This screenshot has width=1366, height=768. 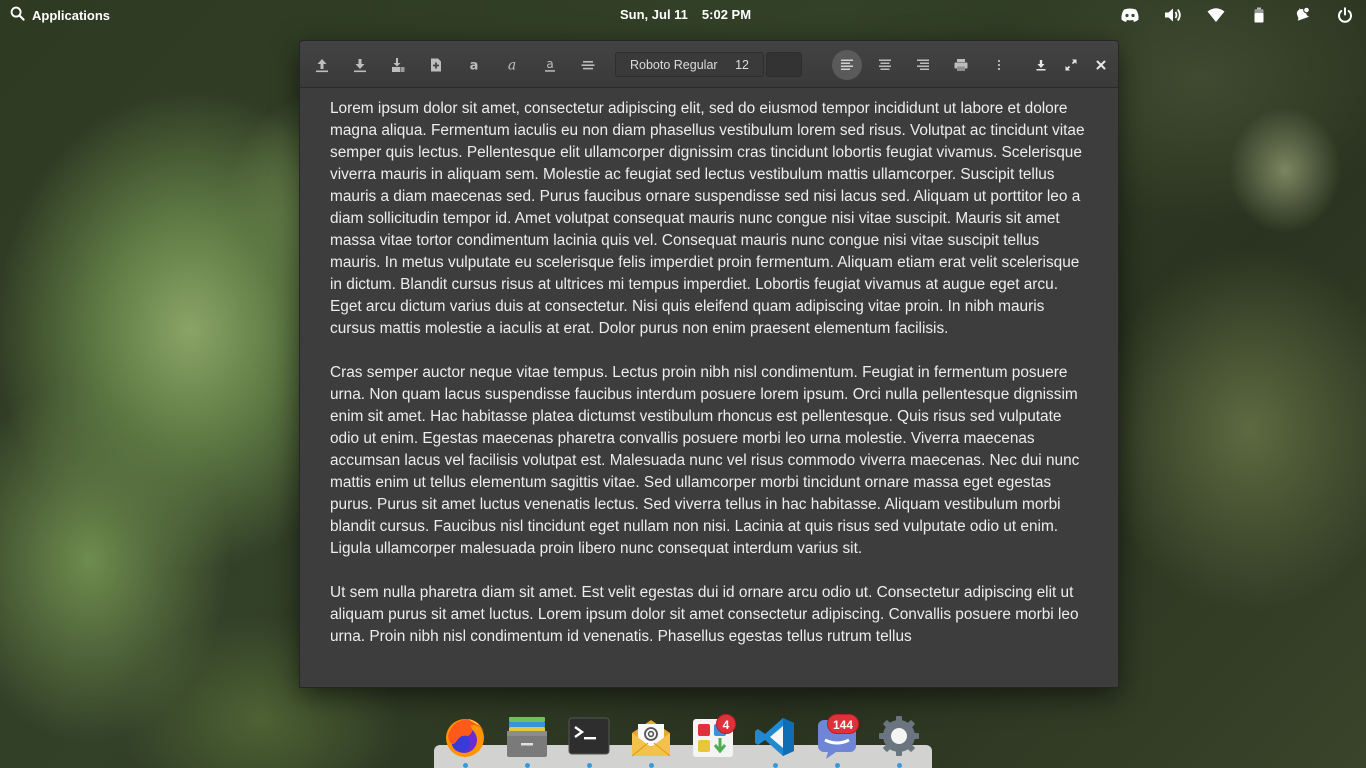 I want to click on applications-label: Applications, so click(x=71, y=15).